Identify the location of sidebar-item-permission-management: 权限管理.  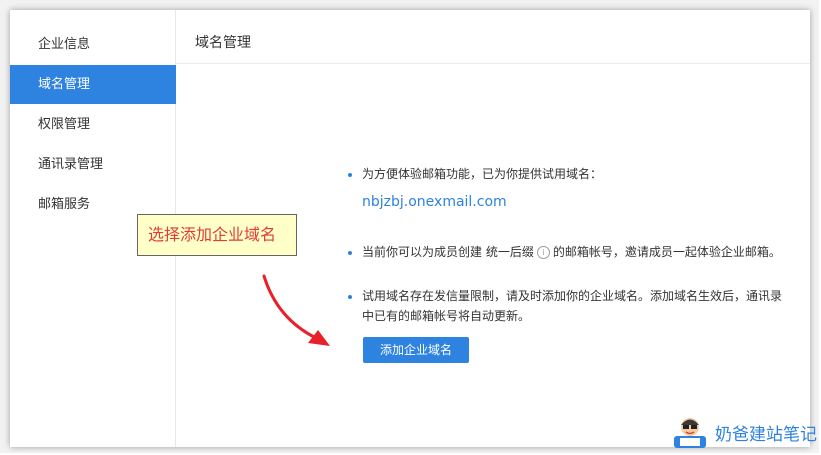
(93, 124).